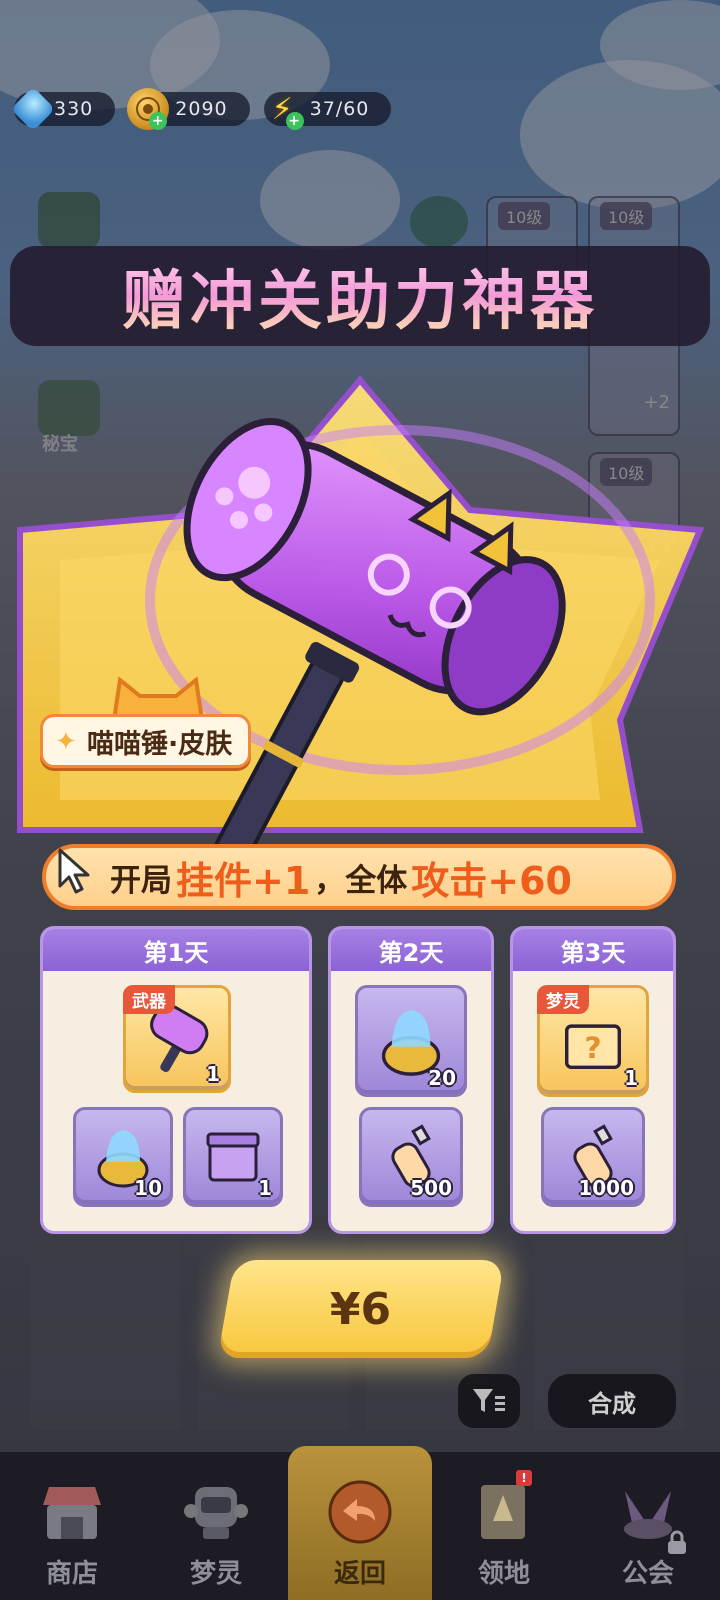 Image resolution: width=720 pixels, height=1600 pixels. Describe the element at coordinates (359, 1574) in the screenshot. I see `nav-label: 返回` at that location.